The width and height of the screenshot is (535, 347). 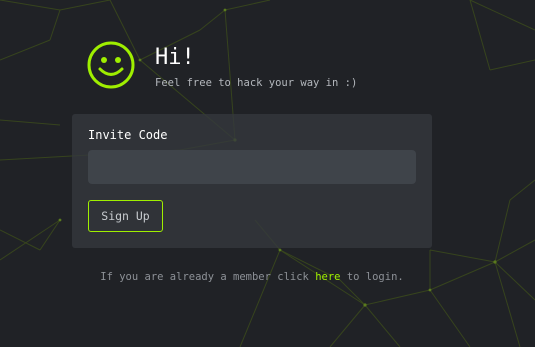 I want to click on page-title: Hi!, so click(x=175, y=57).